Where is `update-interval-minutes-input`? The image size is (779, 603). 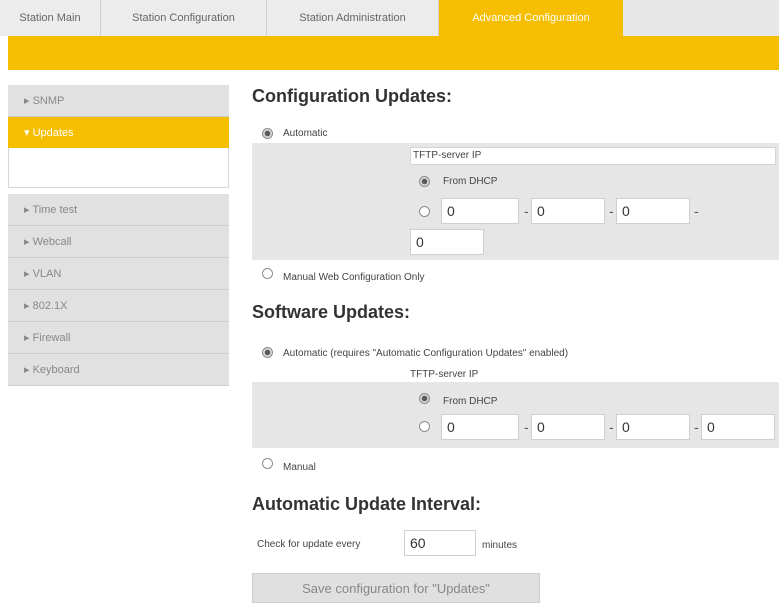 update-interval-minutes-input is located at coordinates (440, 543).